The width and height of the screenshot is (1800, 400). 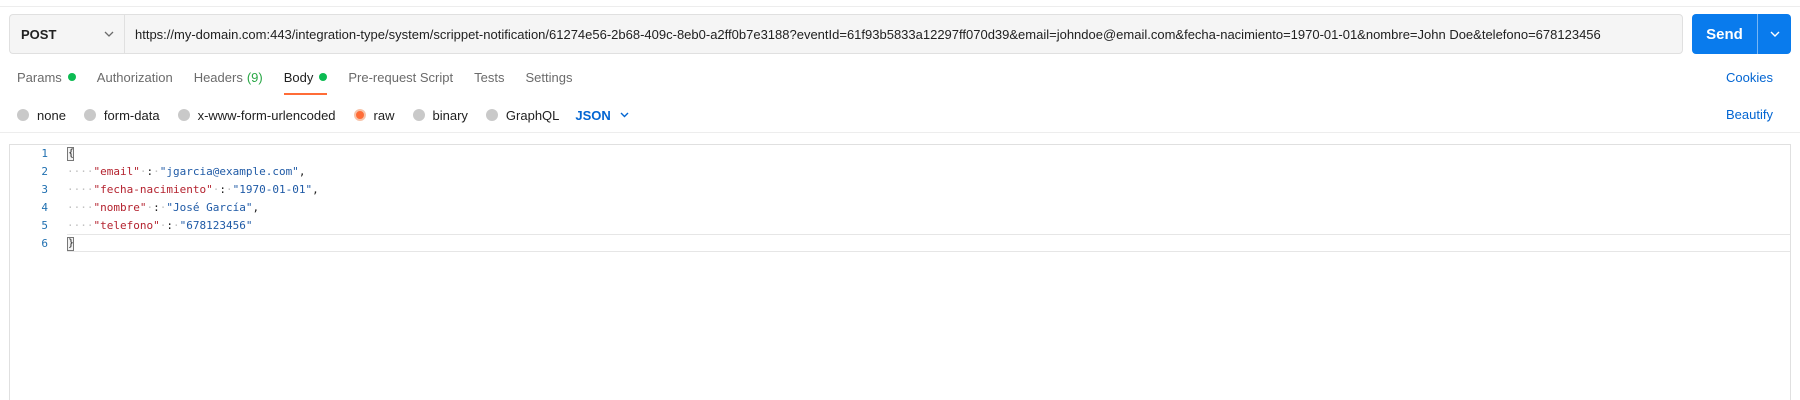 I want to click on radio-none-label: none, so click(x=51, y=115).